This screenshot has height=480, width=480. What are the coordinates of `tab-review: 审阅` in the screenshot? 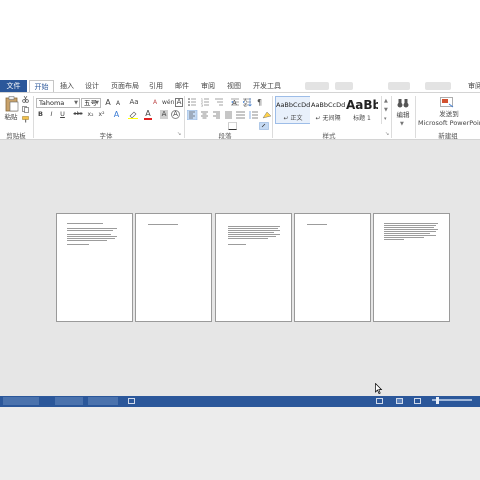 It's located at (208, 86).